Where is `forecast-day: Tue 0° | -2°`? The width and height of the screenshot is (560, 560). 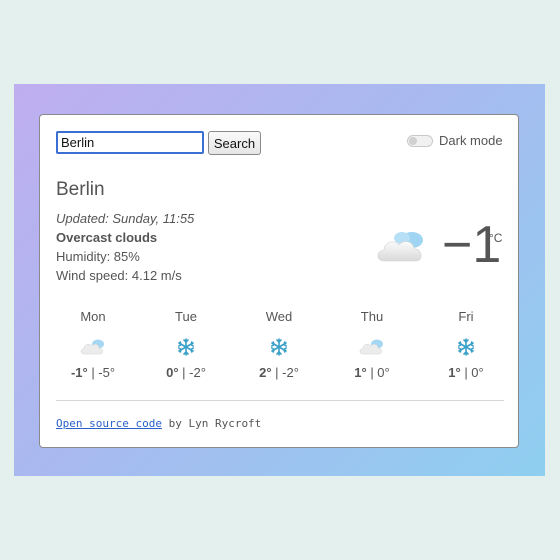 forecast-day: Tue 0° | -2° is located at coordinates (186, 344).